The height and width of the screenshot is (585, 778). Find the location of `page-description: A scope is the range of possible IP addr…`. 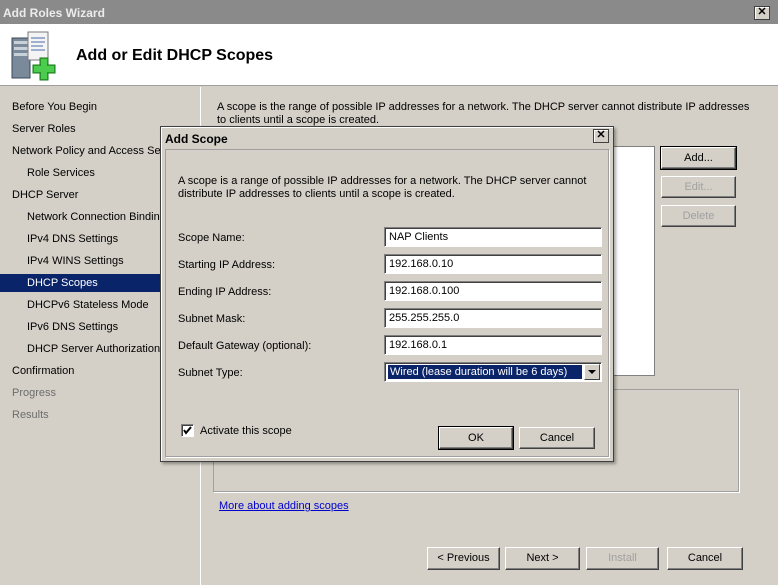

page-description: A scope is the range of possible IP addr… is located at coordinates (483, 113).